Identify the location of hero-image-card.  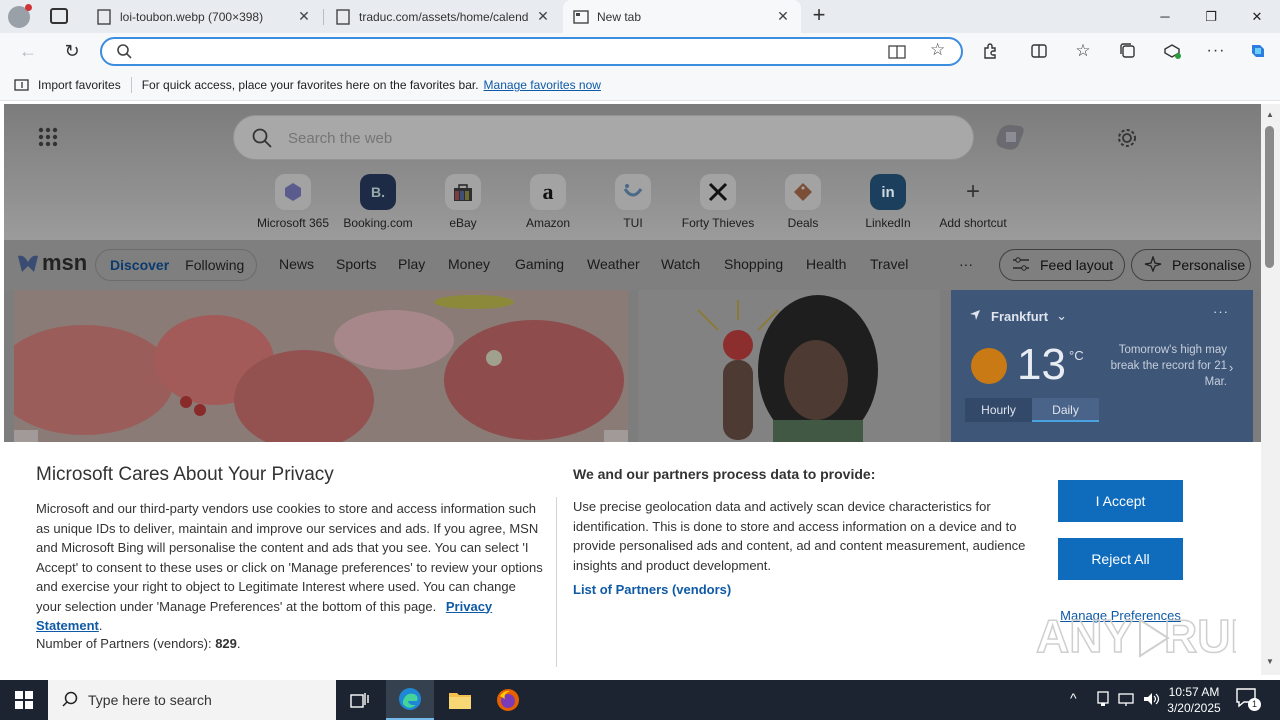
(321, 370).